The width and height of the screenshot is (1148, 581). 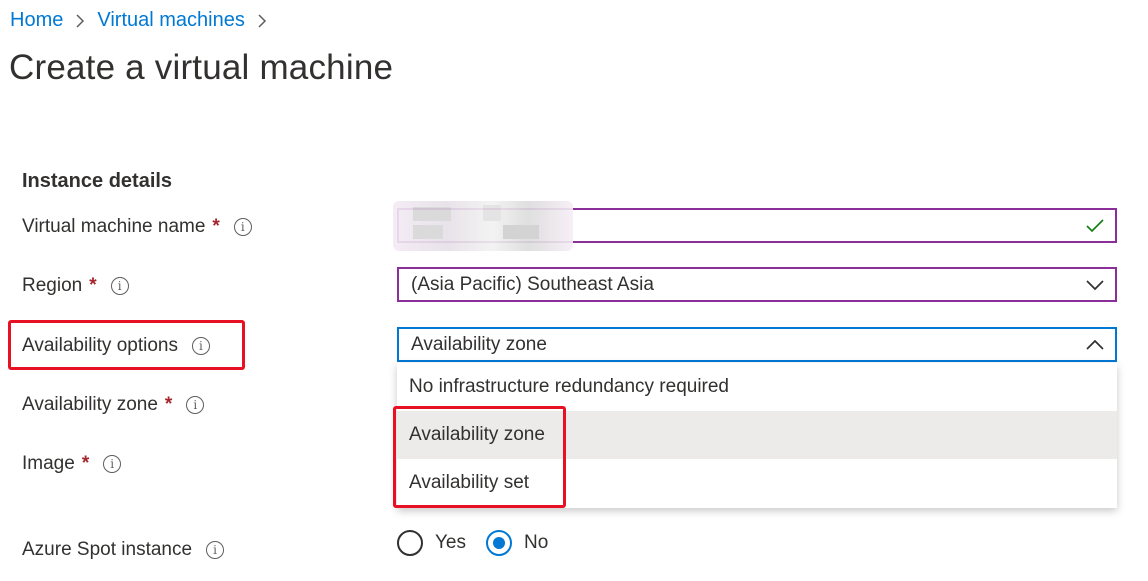 I want to click on availability-zone-label: Availability zone * i, so click(x=113, y=405).